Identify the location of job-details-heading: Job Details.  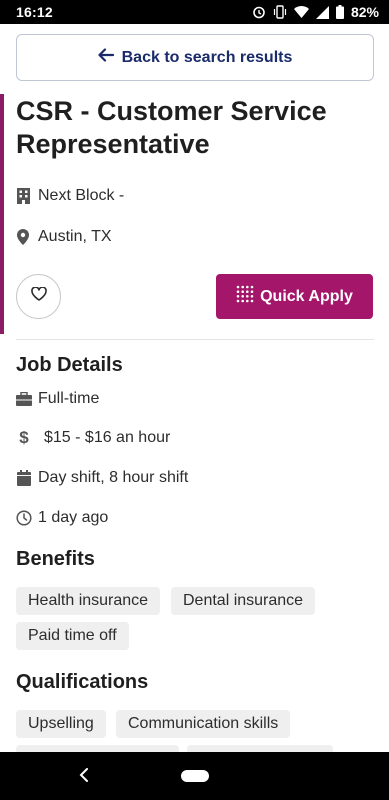
(69, 365).